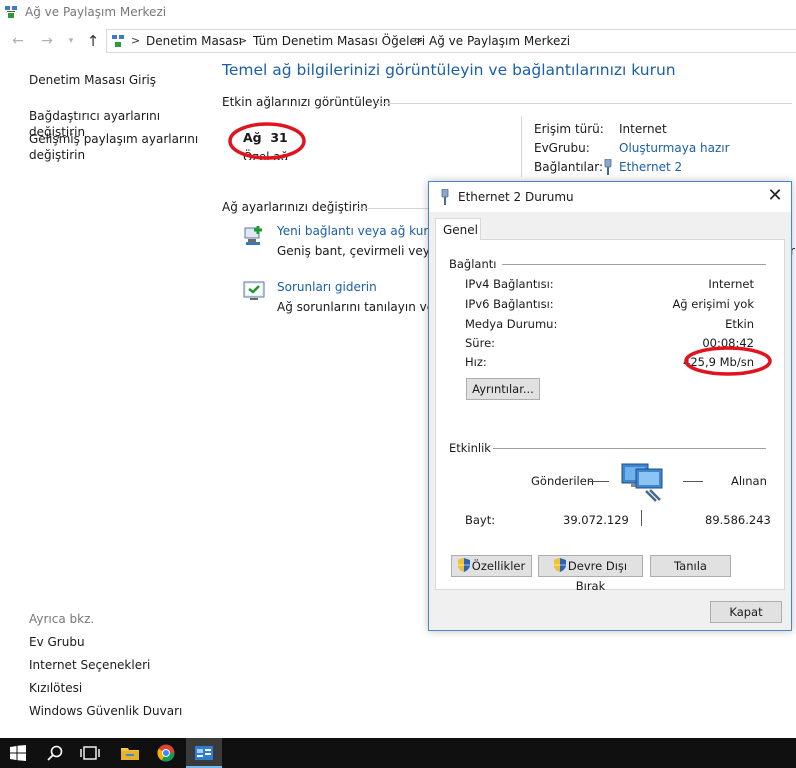 This screenshot has height=768, width=796. I want to click on new-connection-icon, so click(253, 235).